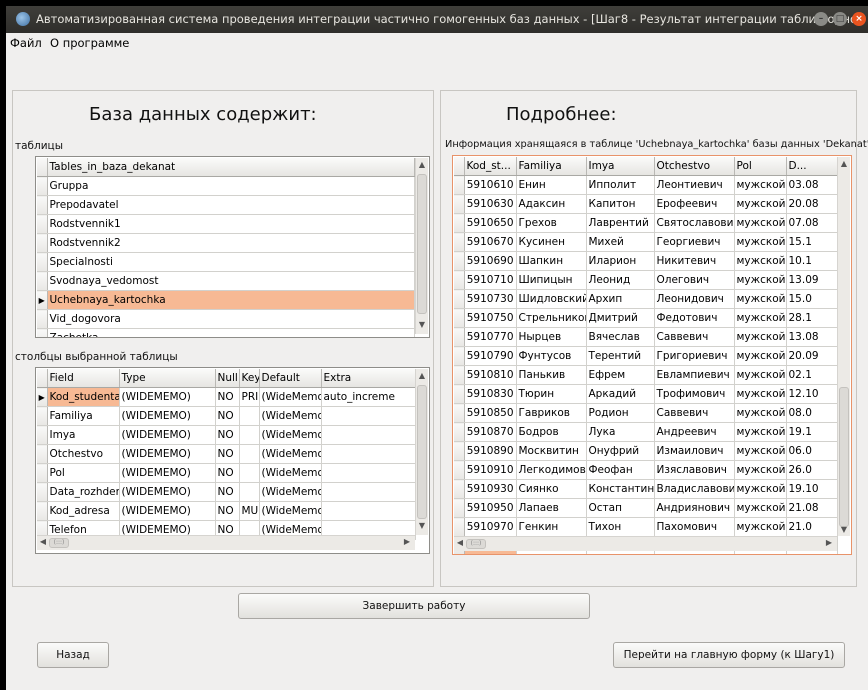 The image size is (868, 690). What do you see at coordinates (840, 19) in the screenshot?
I see `maximize-button: □` at bounding box center [840, 19].